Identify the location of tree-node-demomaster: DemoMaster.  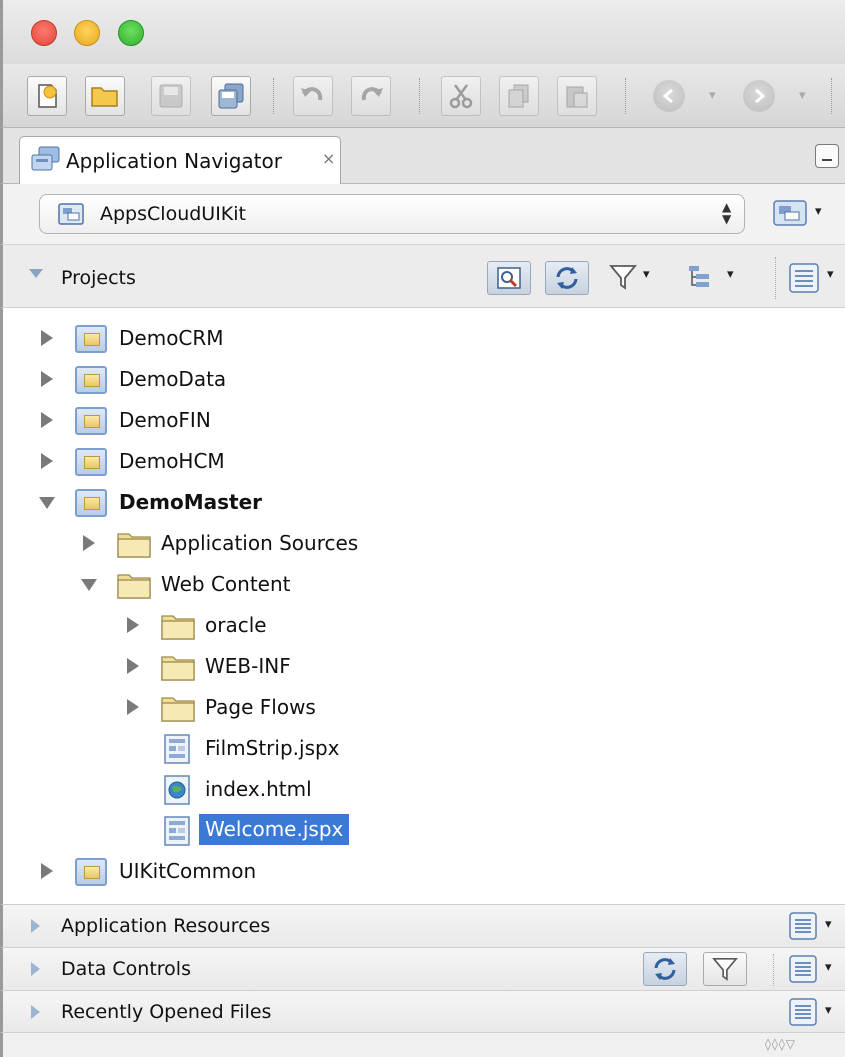
(424, 503).